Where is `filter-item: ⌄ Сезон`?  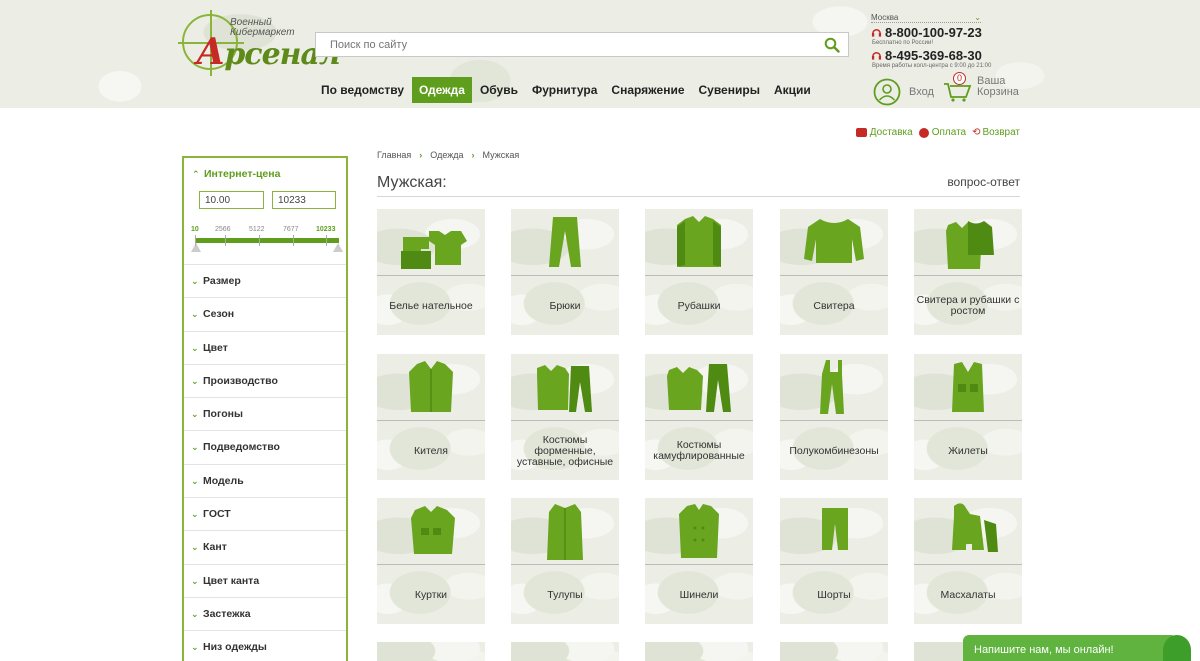
filter-item: ⌄ Сезон is located at coordinates (265, 313).